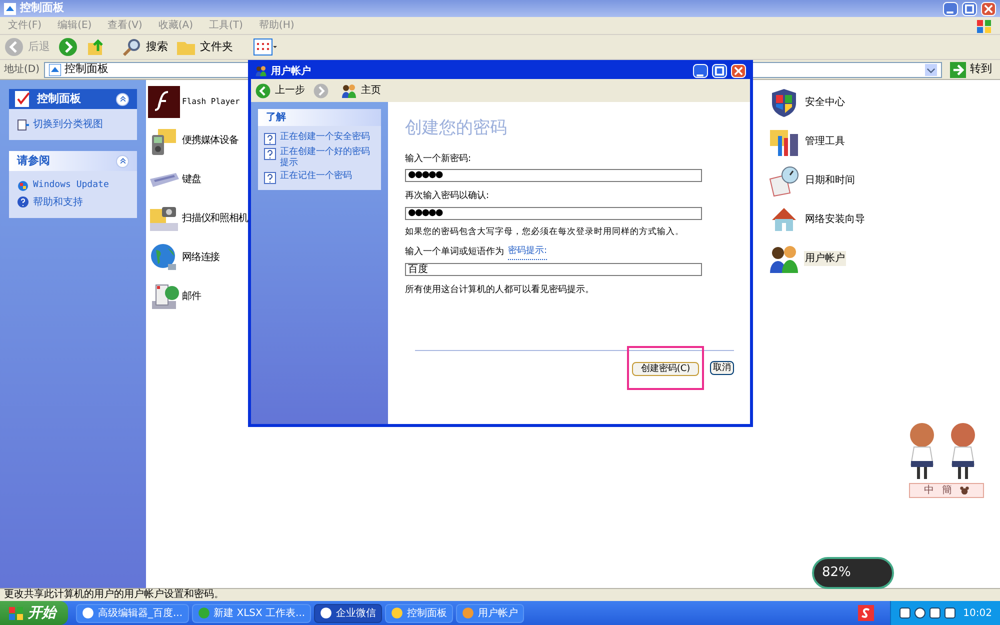 The height and width of the screenshot is (625, 1000). Describe the element at coordinates (145, 47) in the screenshot. I see `search-button: 搜索` at that location.